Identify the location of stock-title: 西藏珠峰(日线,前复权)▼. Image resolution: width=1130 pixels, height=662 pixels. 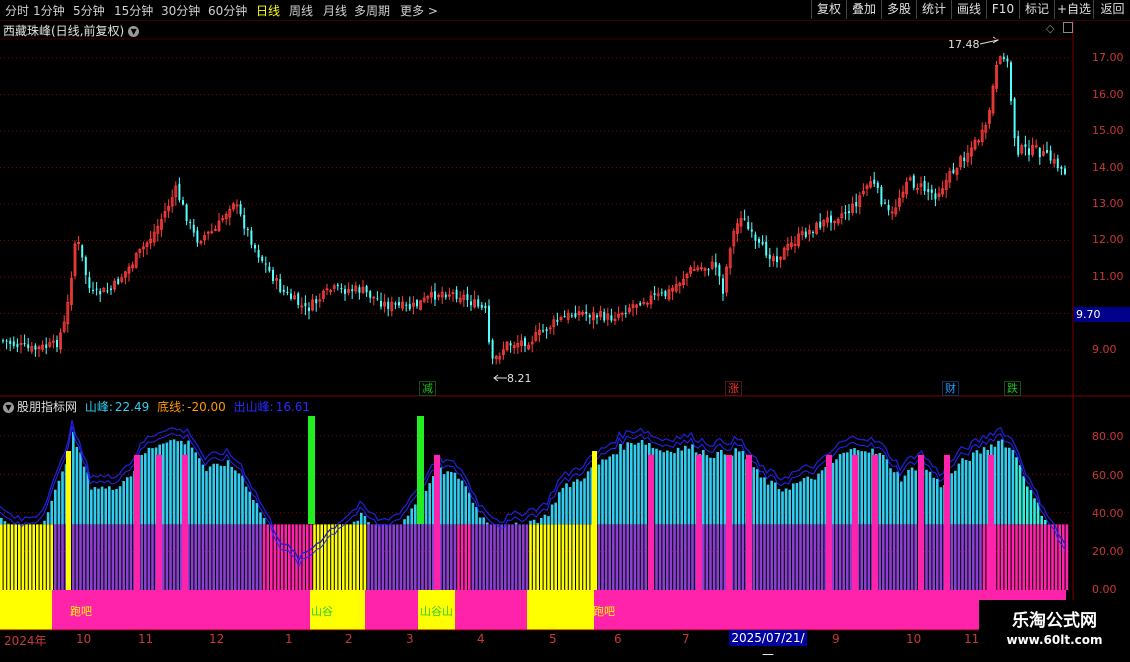
(71, 30).